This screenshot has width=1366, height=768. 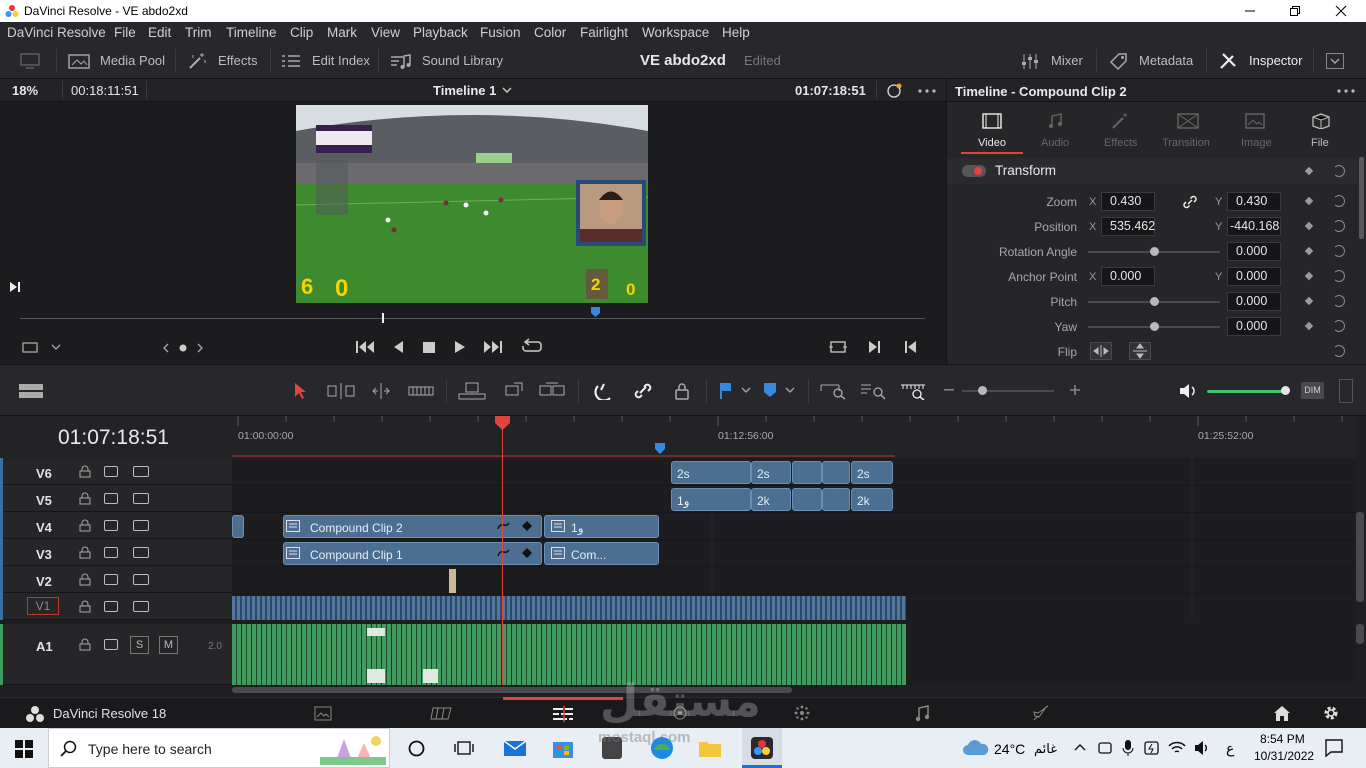 What do you see at coordinates (1346, 91) in the screenshot?
I see `inspector-options-icon` at bounding box center [1346, 91].